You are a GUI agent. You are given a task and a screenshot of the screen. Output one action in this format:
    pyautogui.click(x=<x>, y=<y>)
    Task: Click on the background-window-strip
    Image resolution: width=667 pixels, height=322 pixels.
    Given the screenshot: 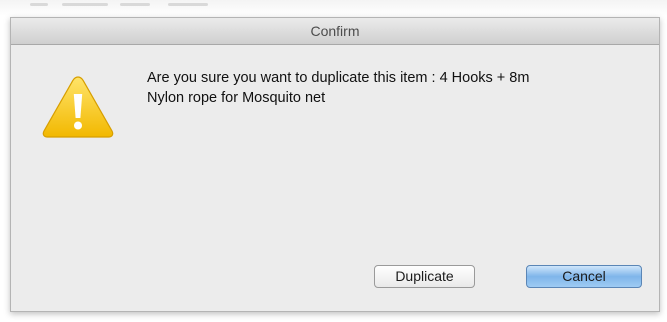 What is the action you would take?
    pyautogui.click(x=333, y=8)
    